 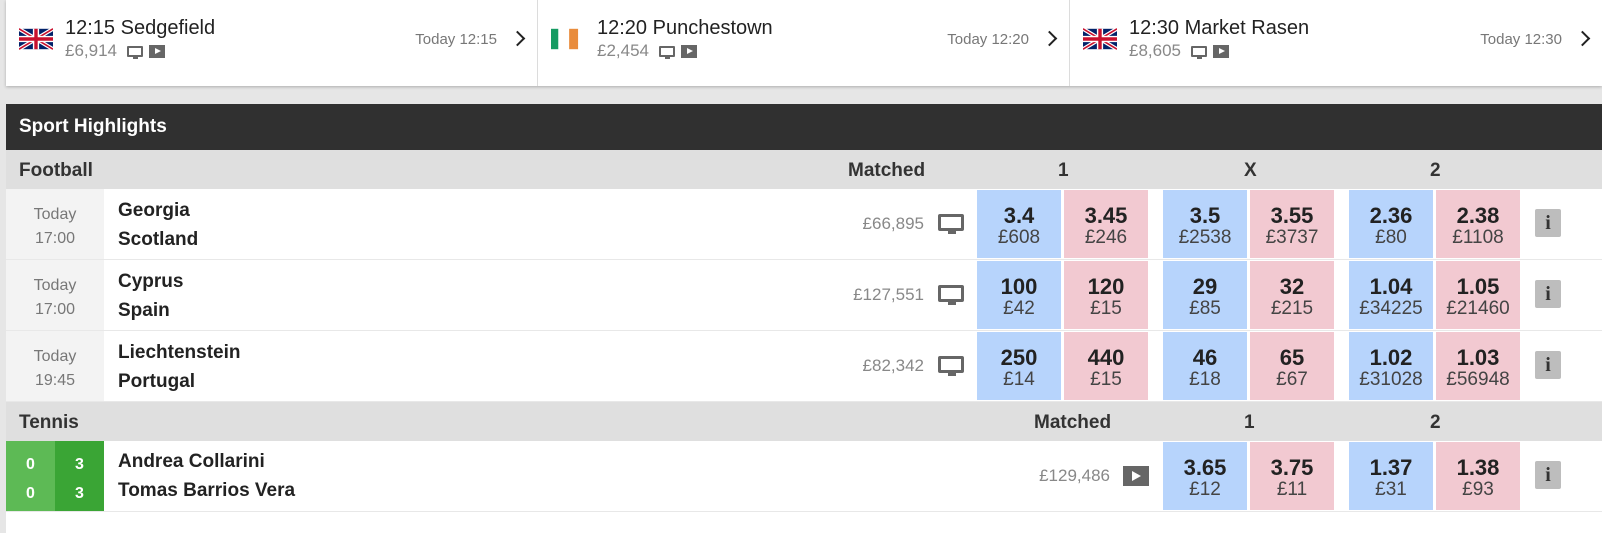 I want to click on match-day: Today, so click(x=55, y=356).